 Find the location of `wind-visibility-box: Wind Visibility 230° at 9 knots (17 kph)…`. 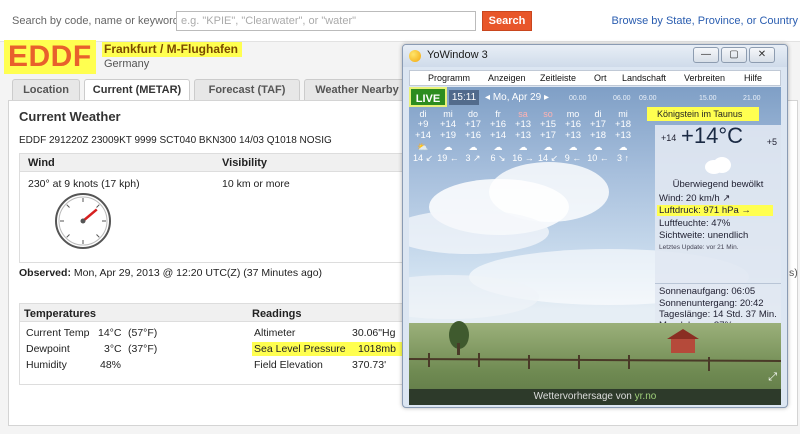

wind-visibility-box: Wind Visibility 230° at 9 knots (17 kph)… is located at coordinates (216, 208).